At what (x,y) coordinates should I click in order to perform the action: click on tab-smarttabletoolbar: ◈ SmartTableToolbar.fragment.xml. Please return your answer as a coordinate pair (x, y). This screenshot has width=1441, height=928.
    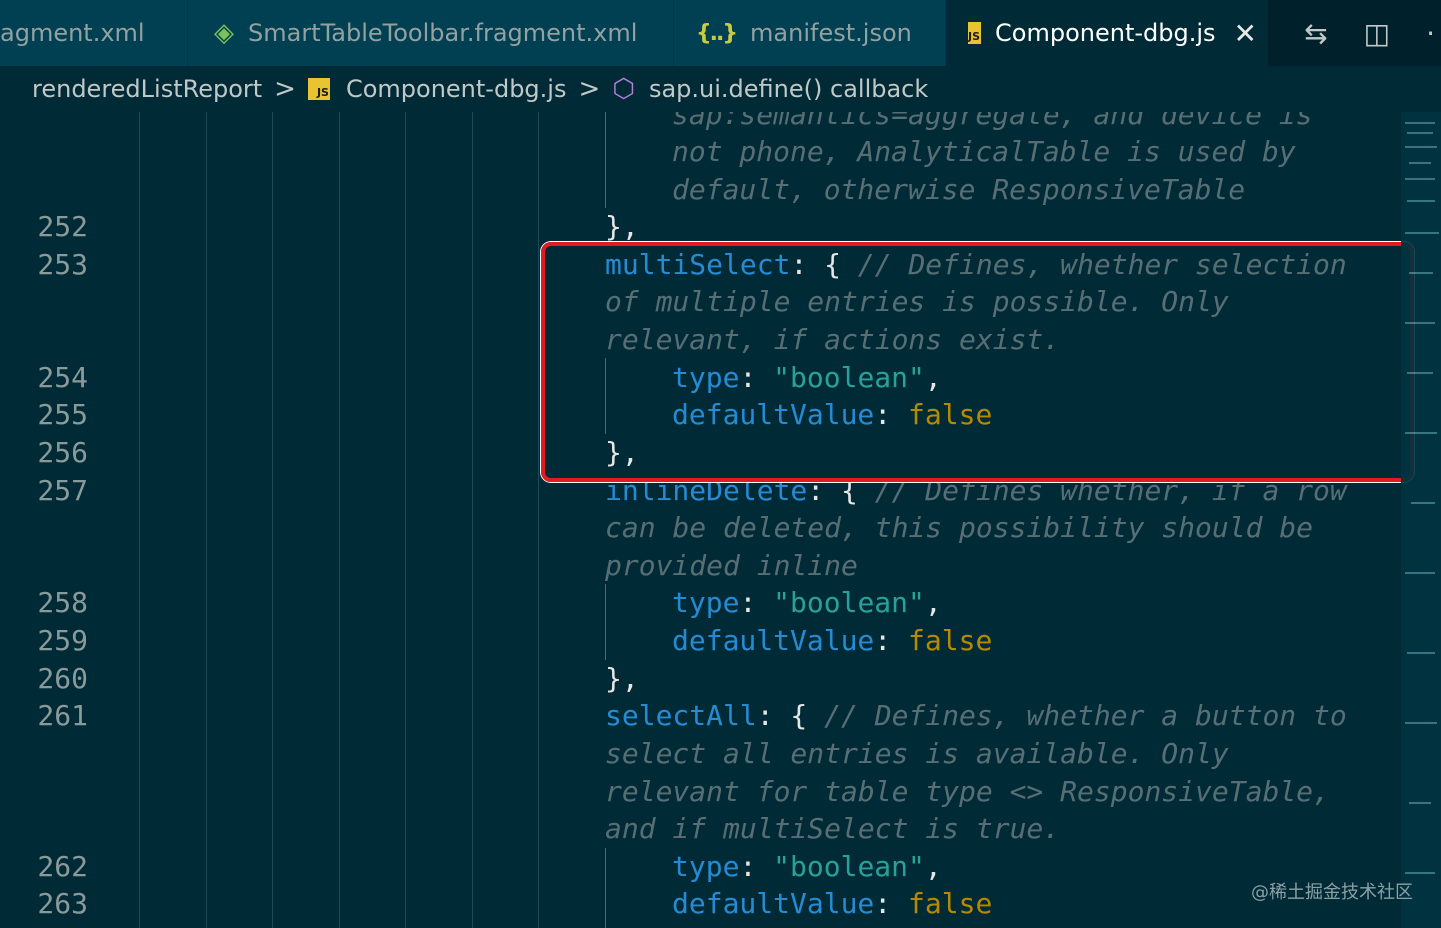
    Looking at the image, I should click on (431, 33).